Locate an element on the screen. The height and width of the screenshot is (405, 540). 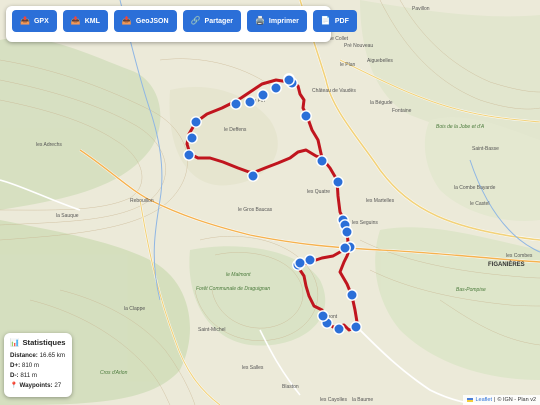
place-label: la Bégude is located at coordinates (381, 103).